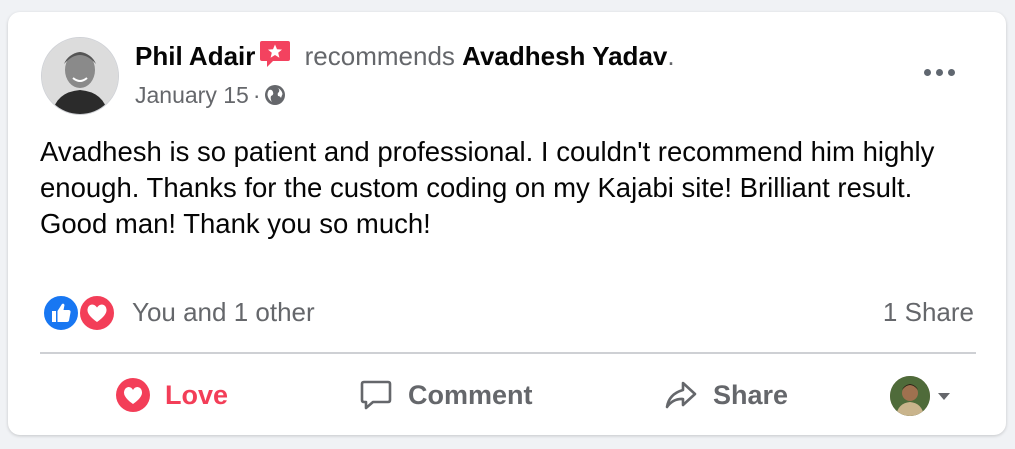 The height and width of the screenshot is (449, 1015). Describe the element at coordinates (470, 394) in the screenshot. I see `comment-label: Comment` at that location.